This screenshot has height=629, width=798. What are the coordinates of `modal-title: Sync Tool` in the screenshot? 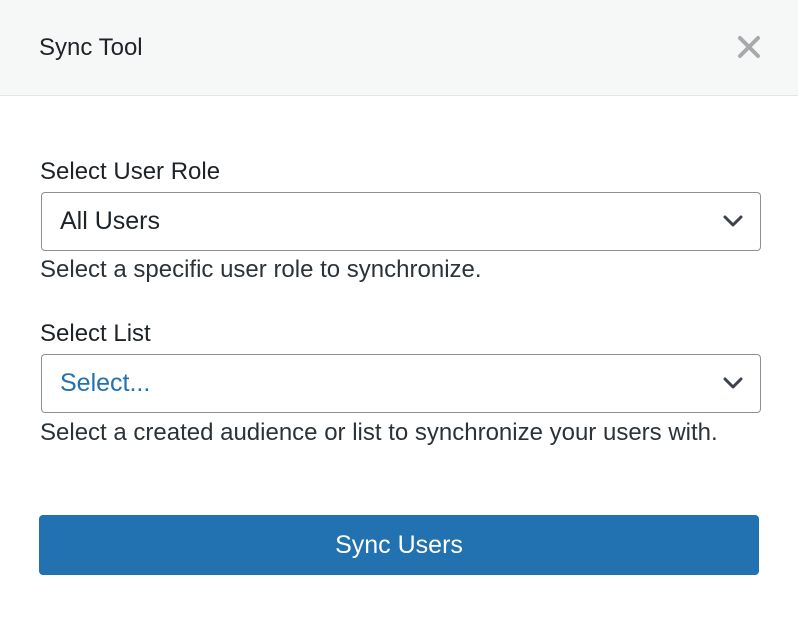 It's located at (91, 47).